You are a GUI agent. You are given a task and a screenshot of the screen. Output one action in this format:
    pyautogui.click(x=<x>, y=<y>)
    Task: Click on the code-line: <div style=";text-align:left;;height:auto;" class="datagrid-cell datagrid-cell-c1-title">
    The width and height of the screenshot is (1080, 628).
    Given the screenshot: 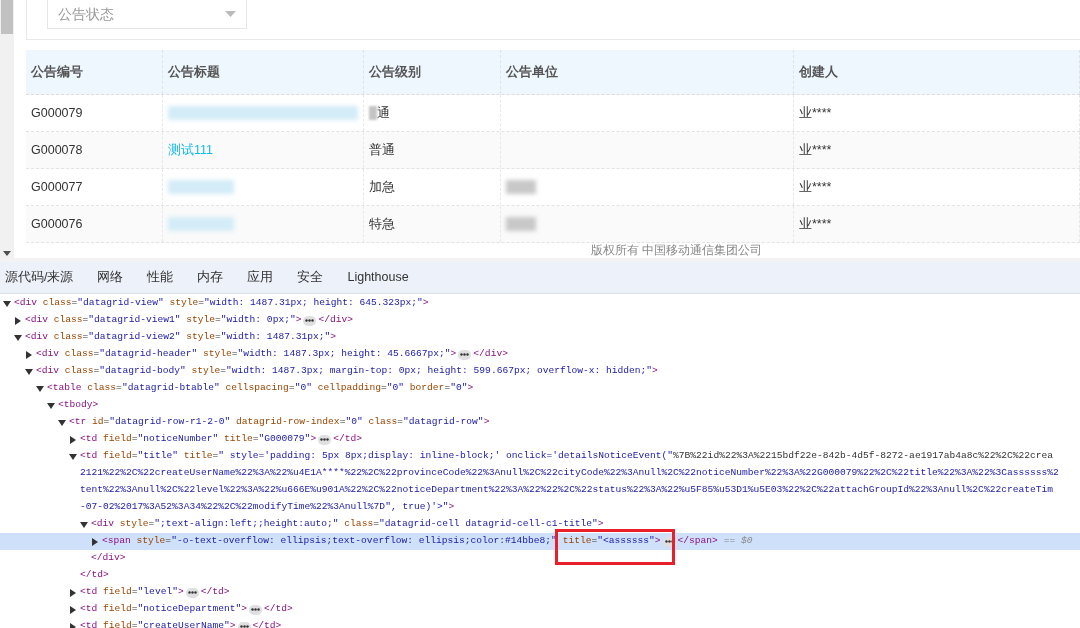 What is the action you would take?
    pyautogui.click(x=347, y=524)
    